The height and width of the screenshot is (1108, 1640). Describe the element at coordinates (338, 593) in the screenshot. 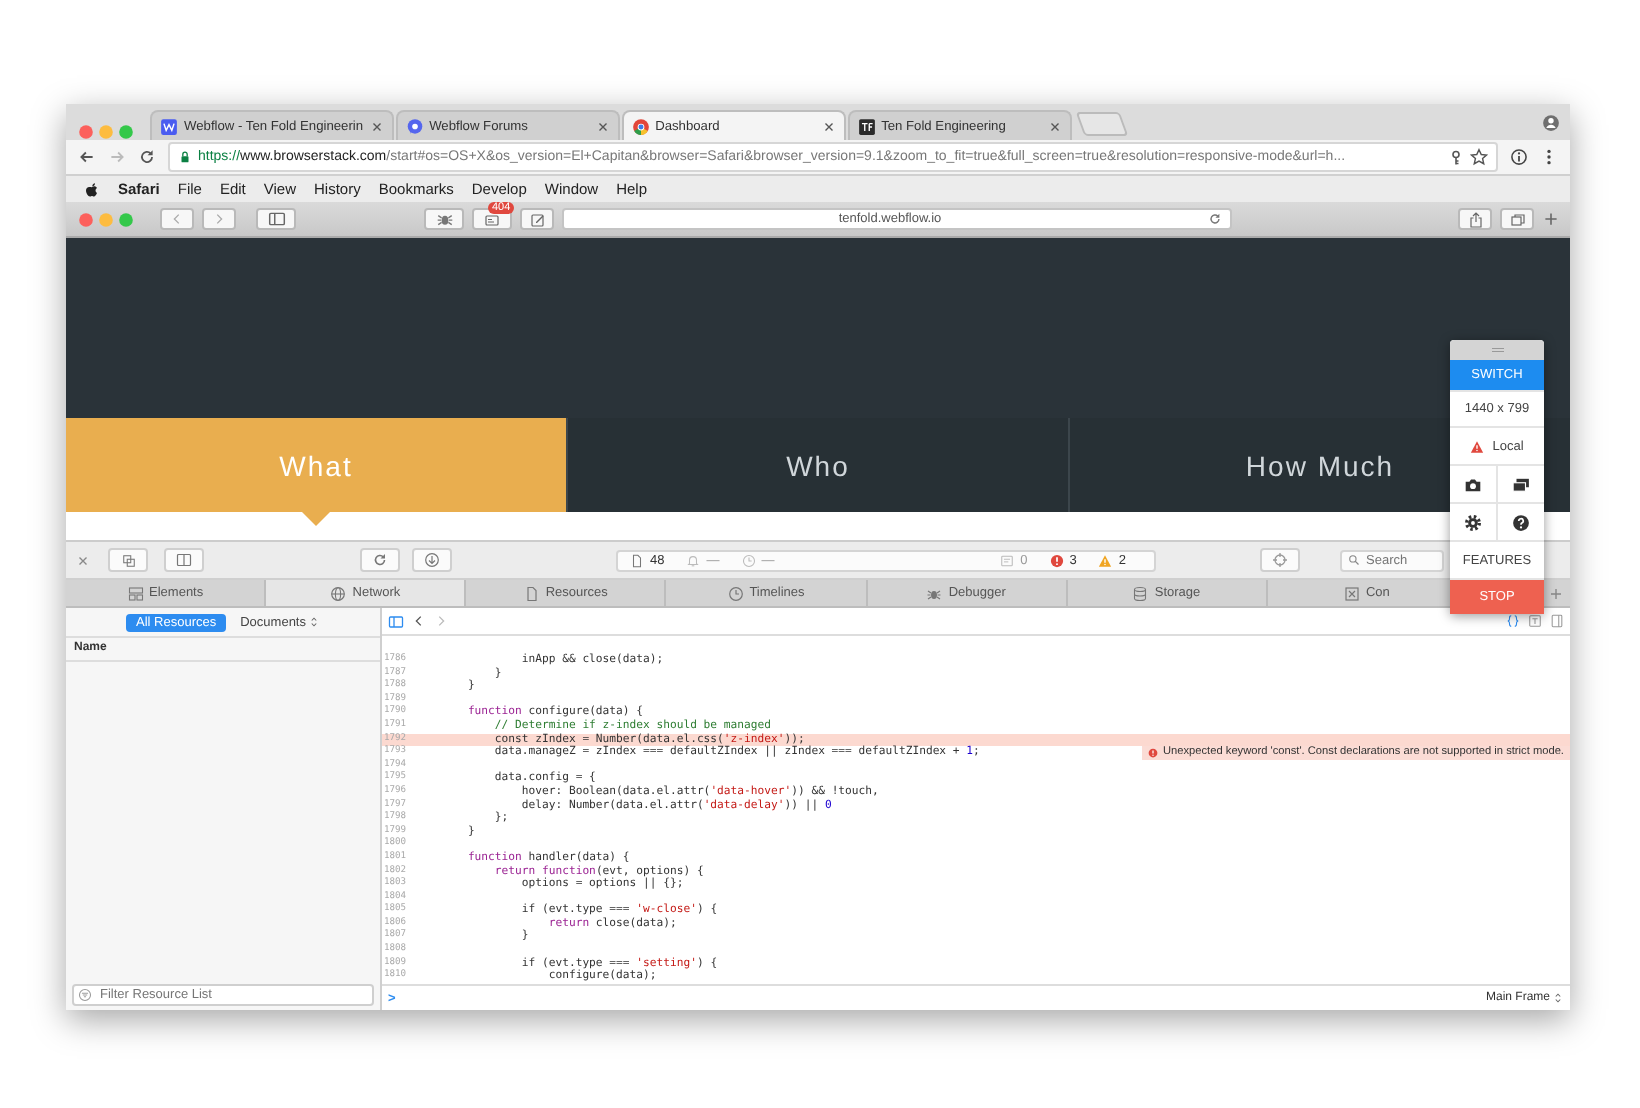

I see `globe-icon` at that location.